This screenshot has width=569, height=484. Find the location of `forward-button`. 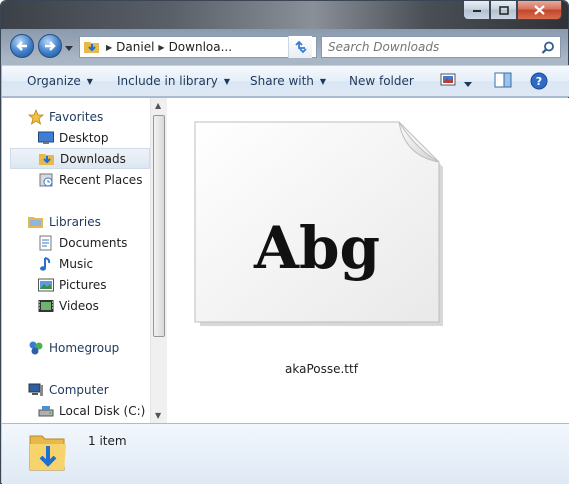

forward-button is located at coordinates (50, 46).